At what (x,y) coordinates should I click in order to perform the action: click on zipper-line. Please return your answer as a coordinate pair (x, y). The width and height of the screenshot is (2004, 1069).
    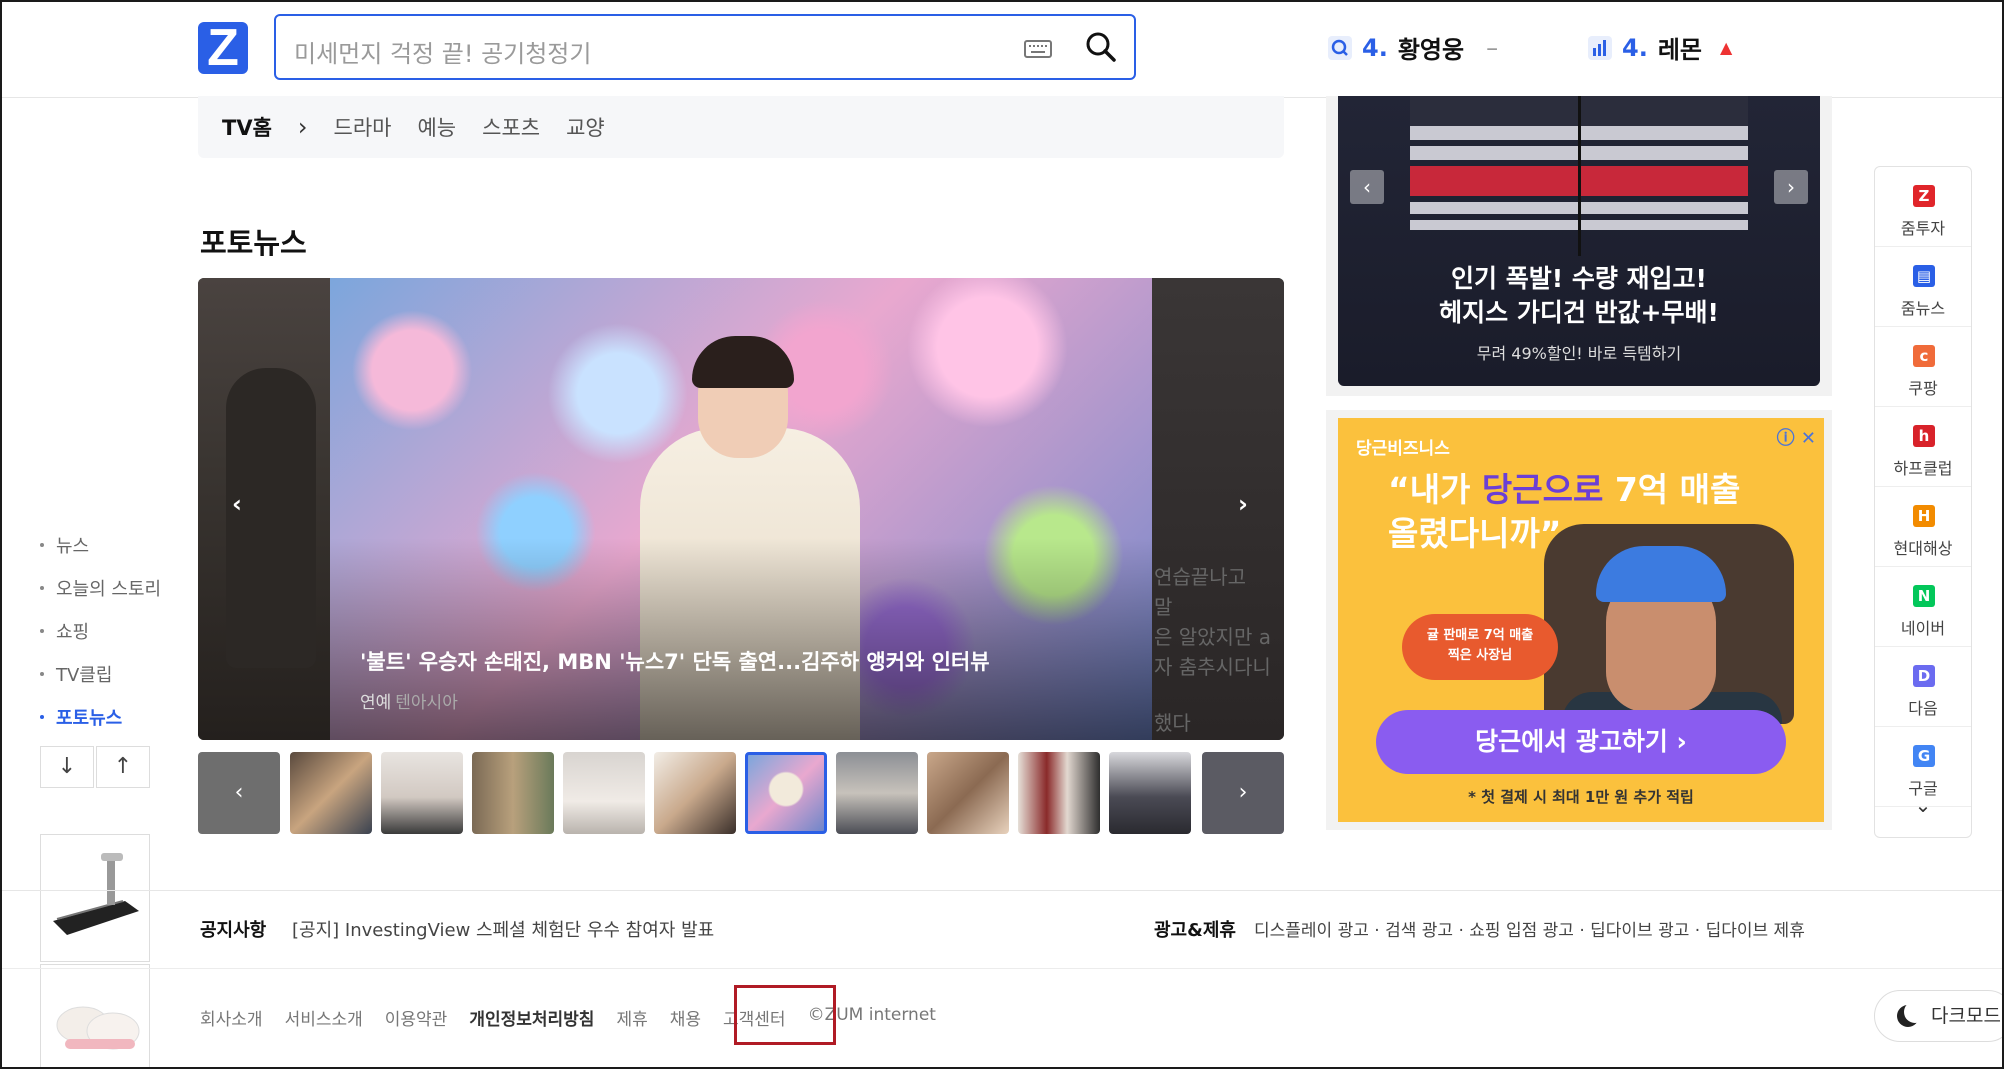
    Looking at the image, I should click on (1579, 176).